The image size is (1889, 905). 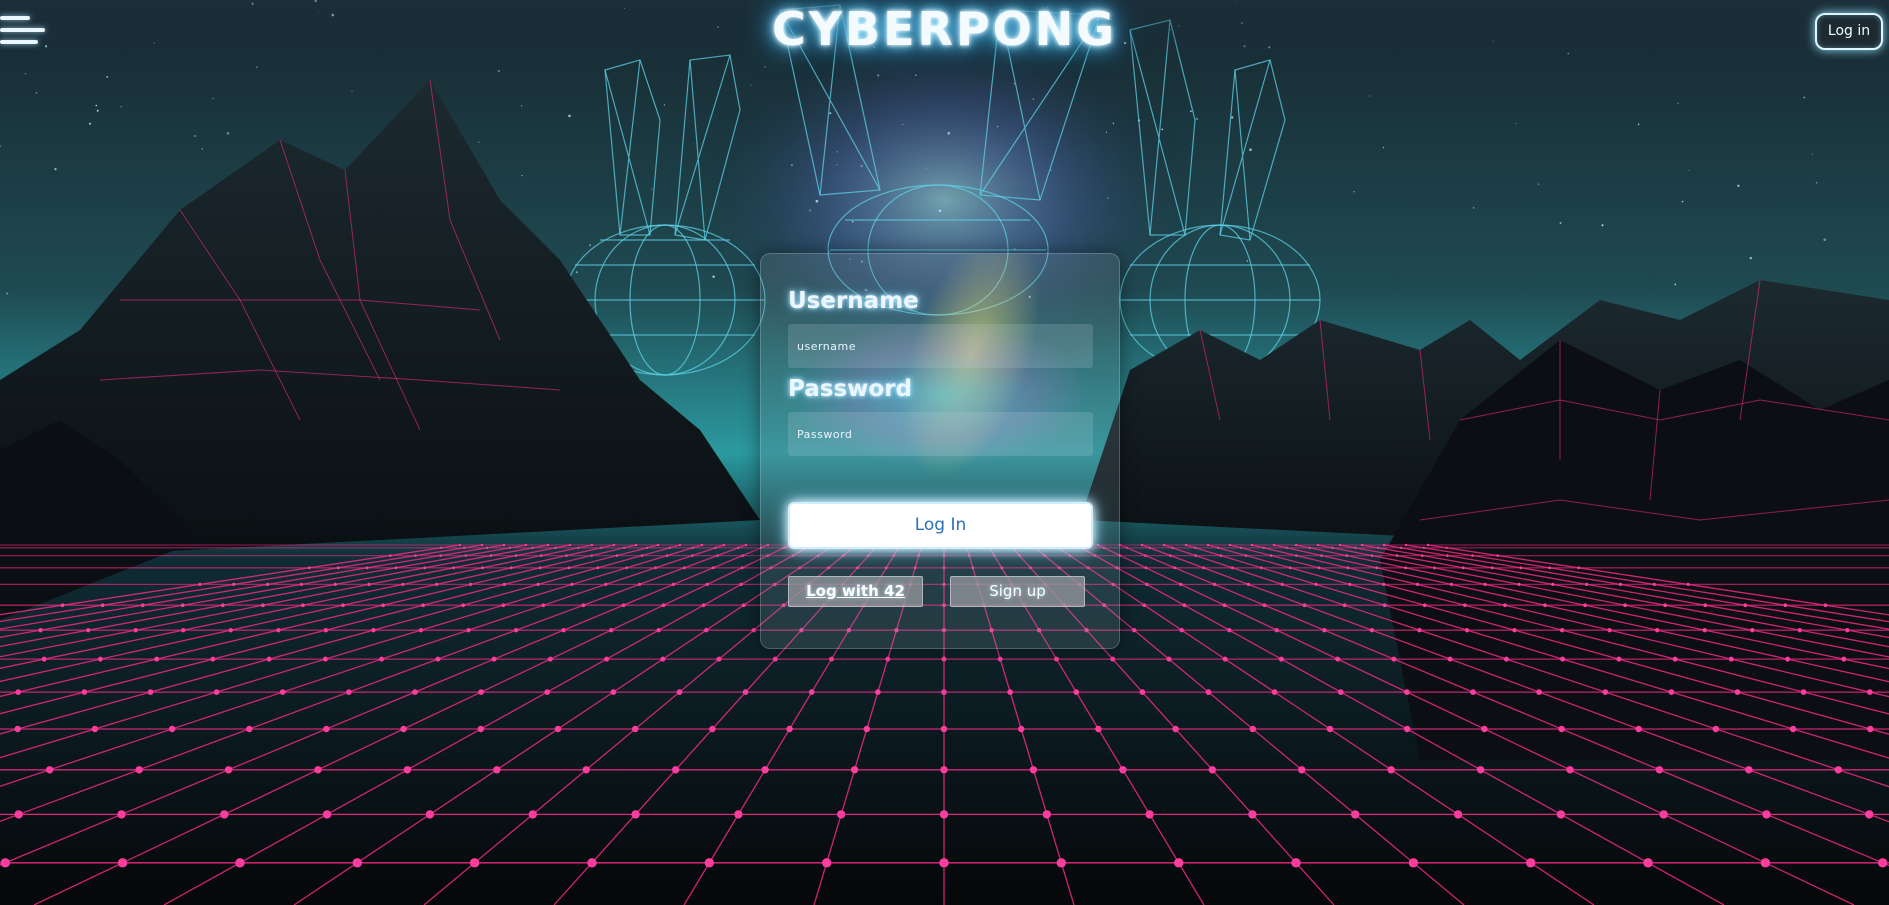 What do you see at coordinates (940, 346) in the screenshot?
I see `username-input` at bounding box center [940, 346].